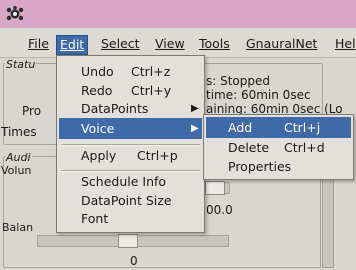  What do you see at coordinates (302, 127) in the screenshot?
I see `add-accel: Ctrl+j` at bounding box center [302, 127].